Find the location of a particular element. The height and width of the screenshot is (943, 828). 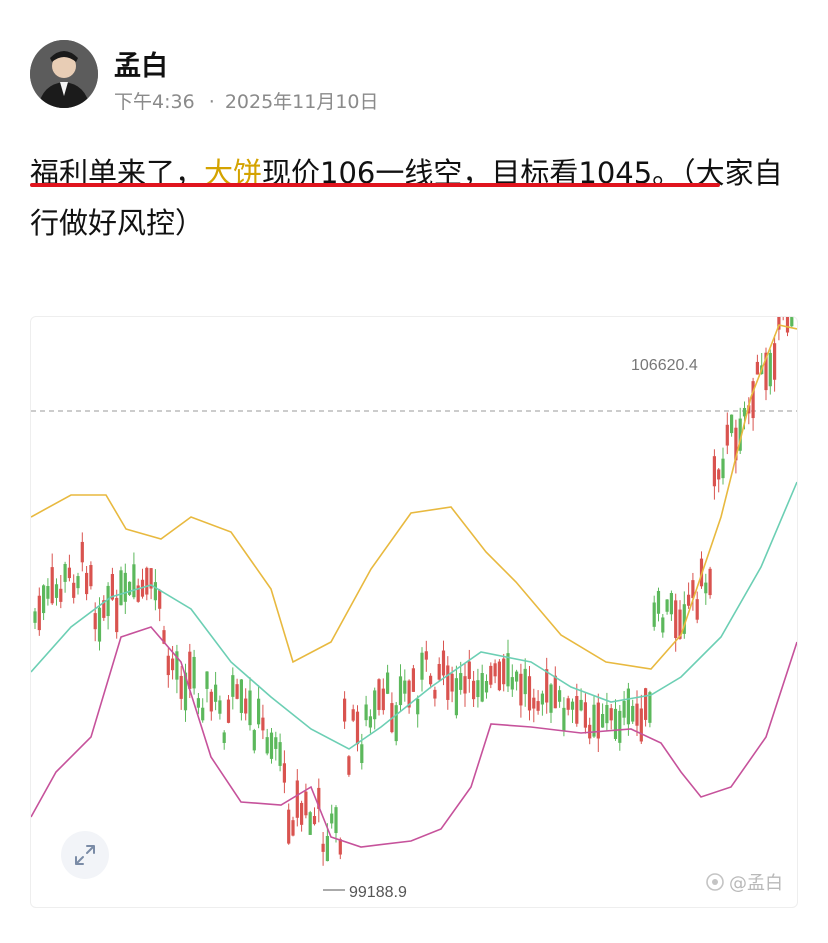

post-meta: 下午4:36 · 2025年11月10日 is located at coordinates (246, 100).